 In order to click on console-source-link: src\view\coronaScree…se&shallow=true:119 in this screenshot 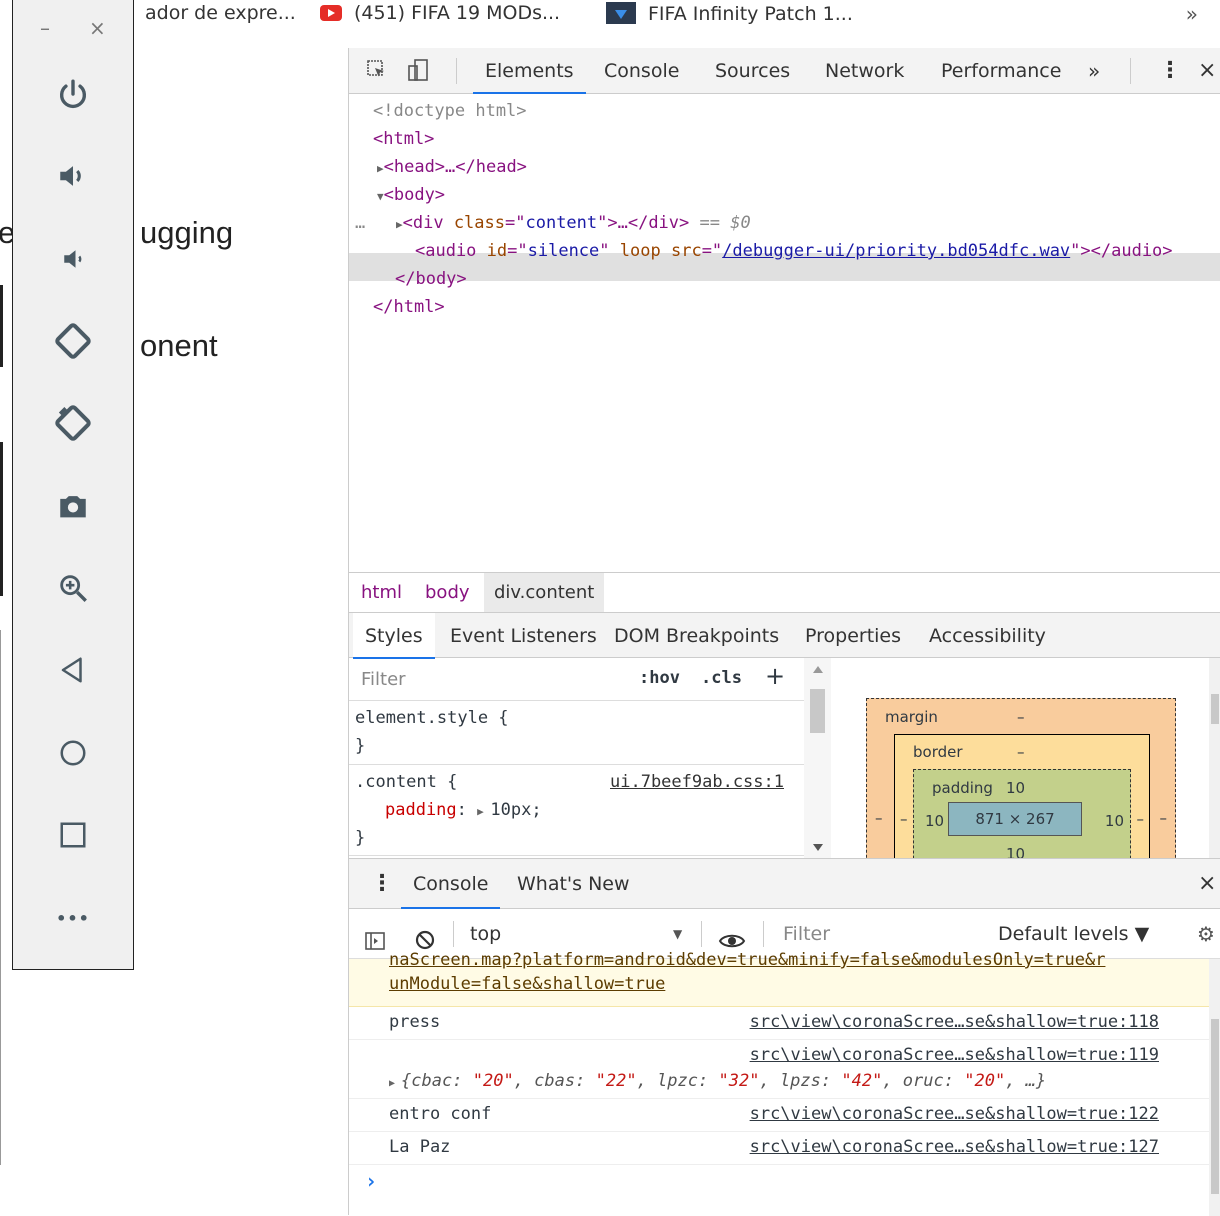, I will do `click(954, 1055)`.